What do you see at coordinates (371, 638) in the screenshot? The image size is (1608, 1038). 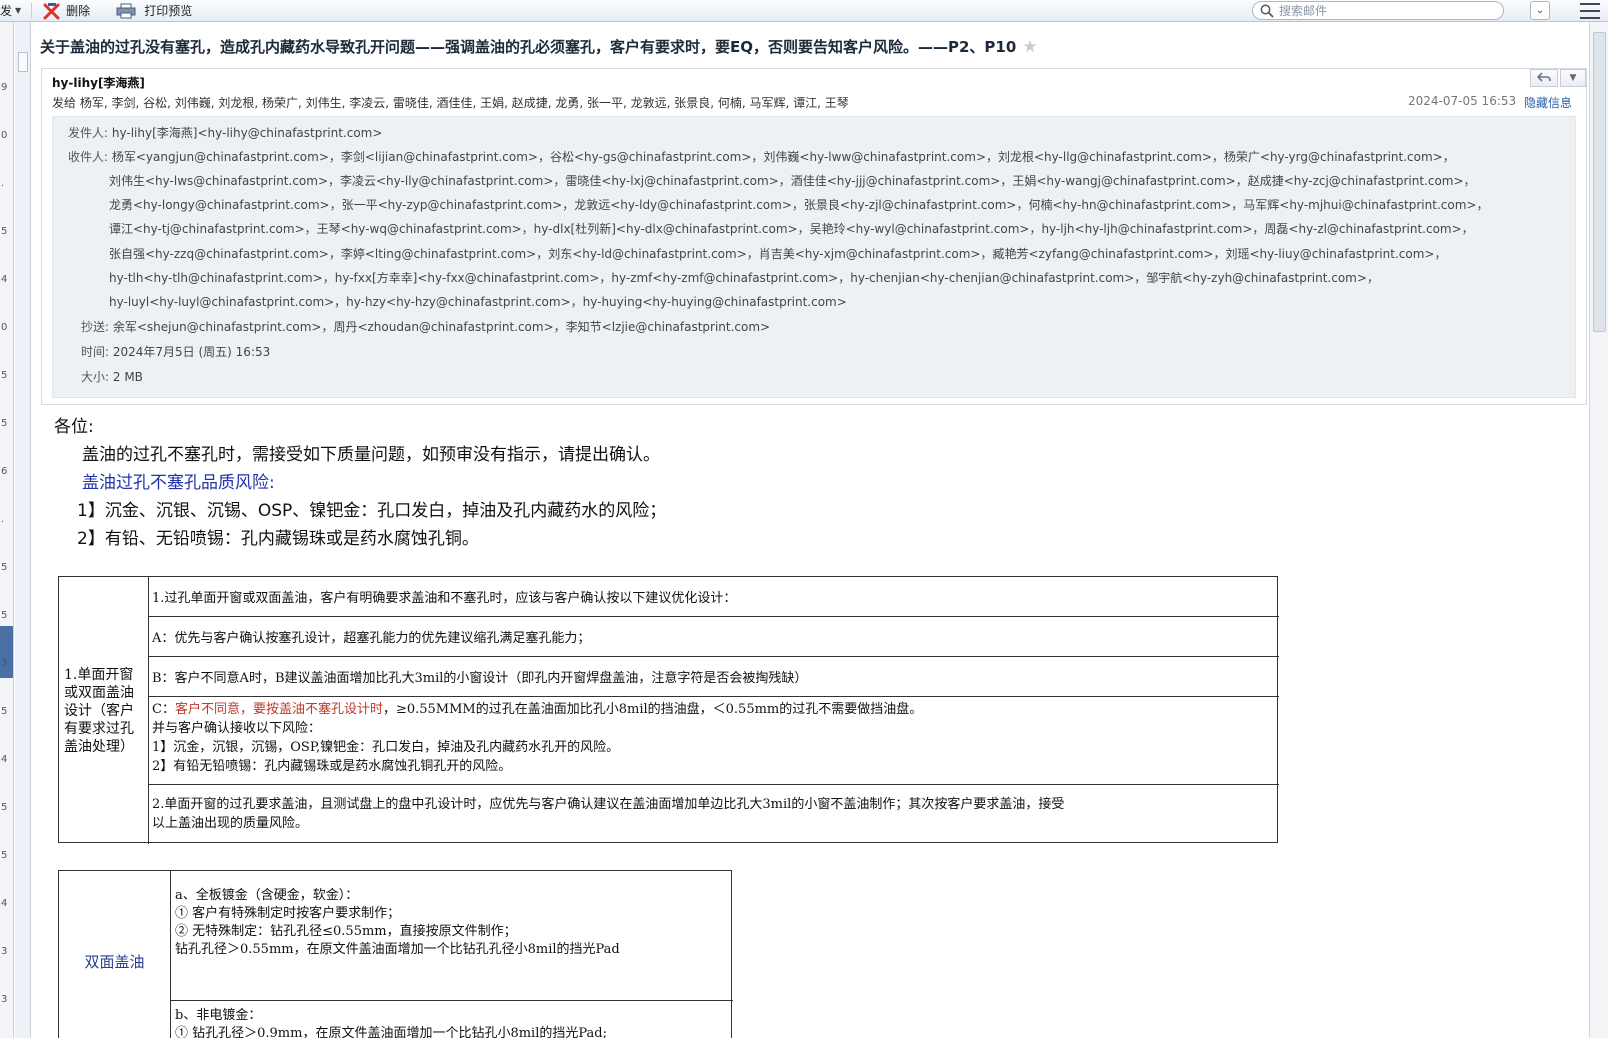 I see `table-cell-text: A：优先与客户确认按塞孔设计，超塞孔能力的优先建议缩孔满足塞孔能力；` at bounding box center [371, 638].